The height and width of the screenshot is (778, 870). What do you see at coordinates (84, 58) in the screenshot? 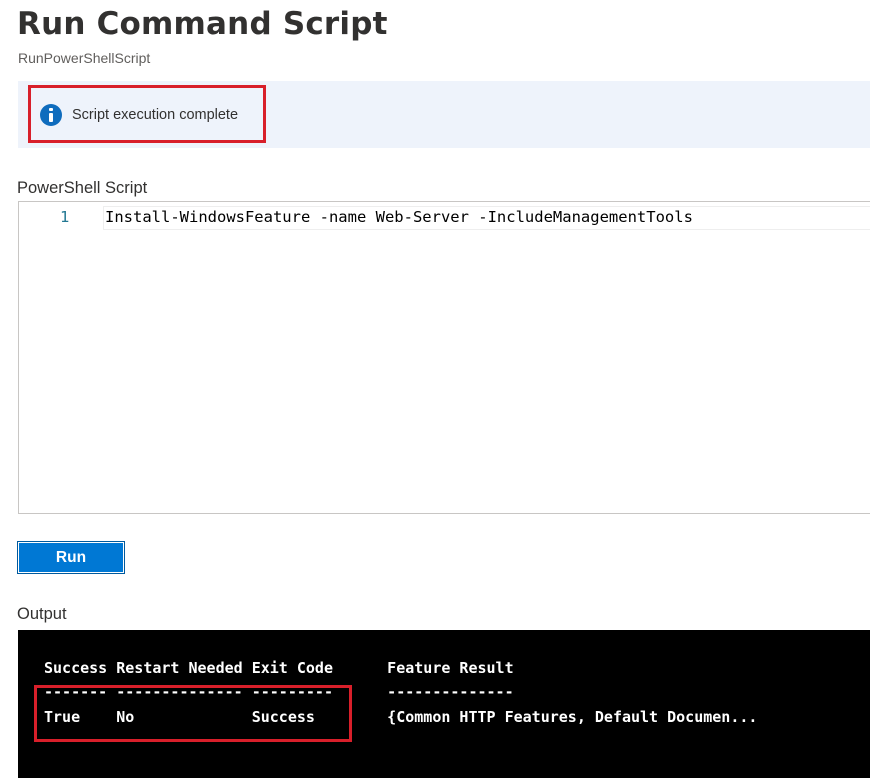
I see `page-subtitle: RunPowerShellScript` at bounding box center [84, 58].